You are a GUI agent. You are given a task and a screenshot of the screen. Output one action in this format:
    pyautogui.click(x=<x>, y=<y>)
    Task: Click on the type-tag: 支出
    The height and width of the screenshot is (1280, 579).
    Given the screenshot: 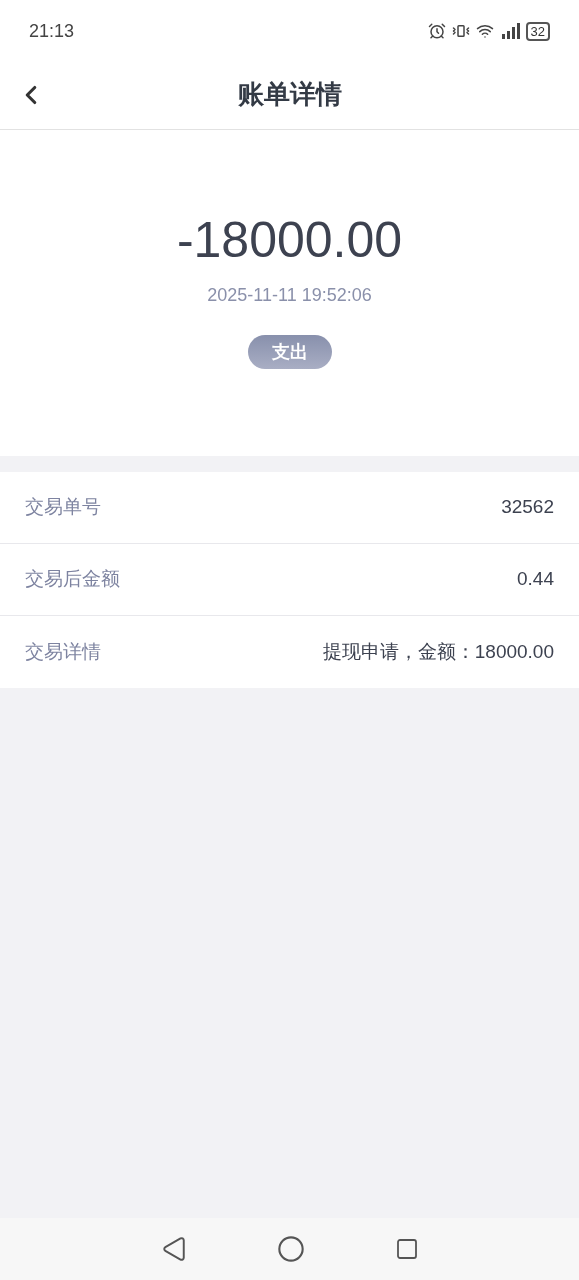 What is the action you would take?
    pyautogui.click(x=289, y=352)
    